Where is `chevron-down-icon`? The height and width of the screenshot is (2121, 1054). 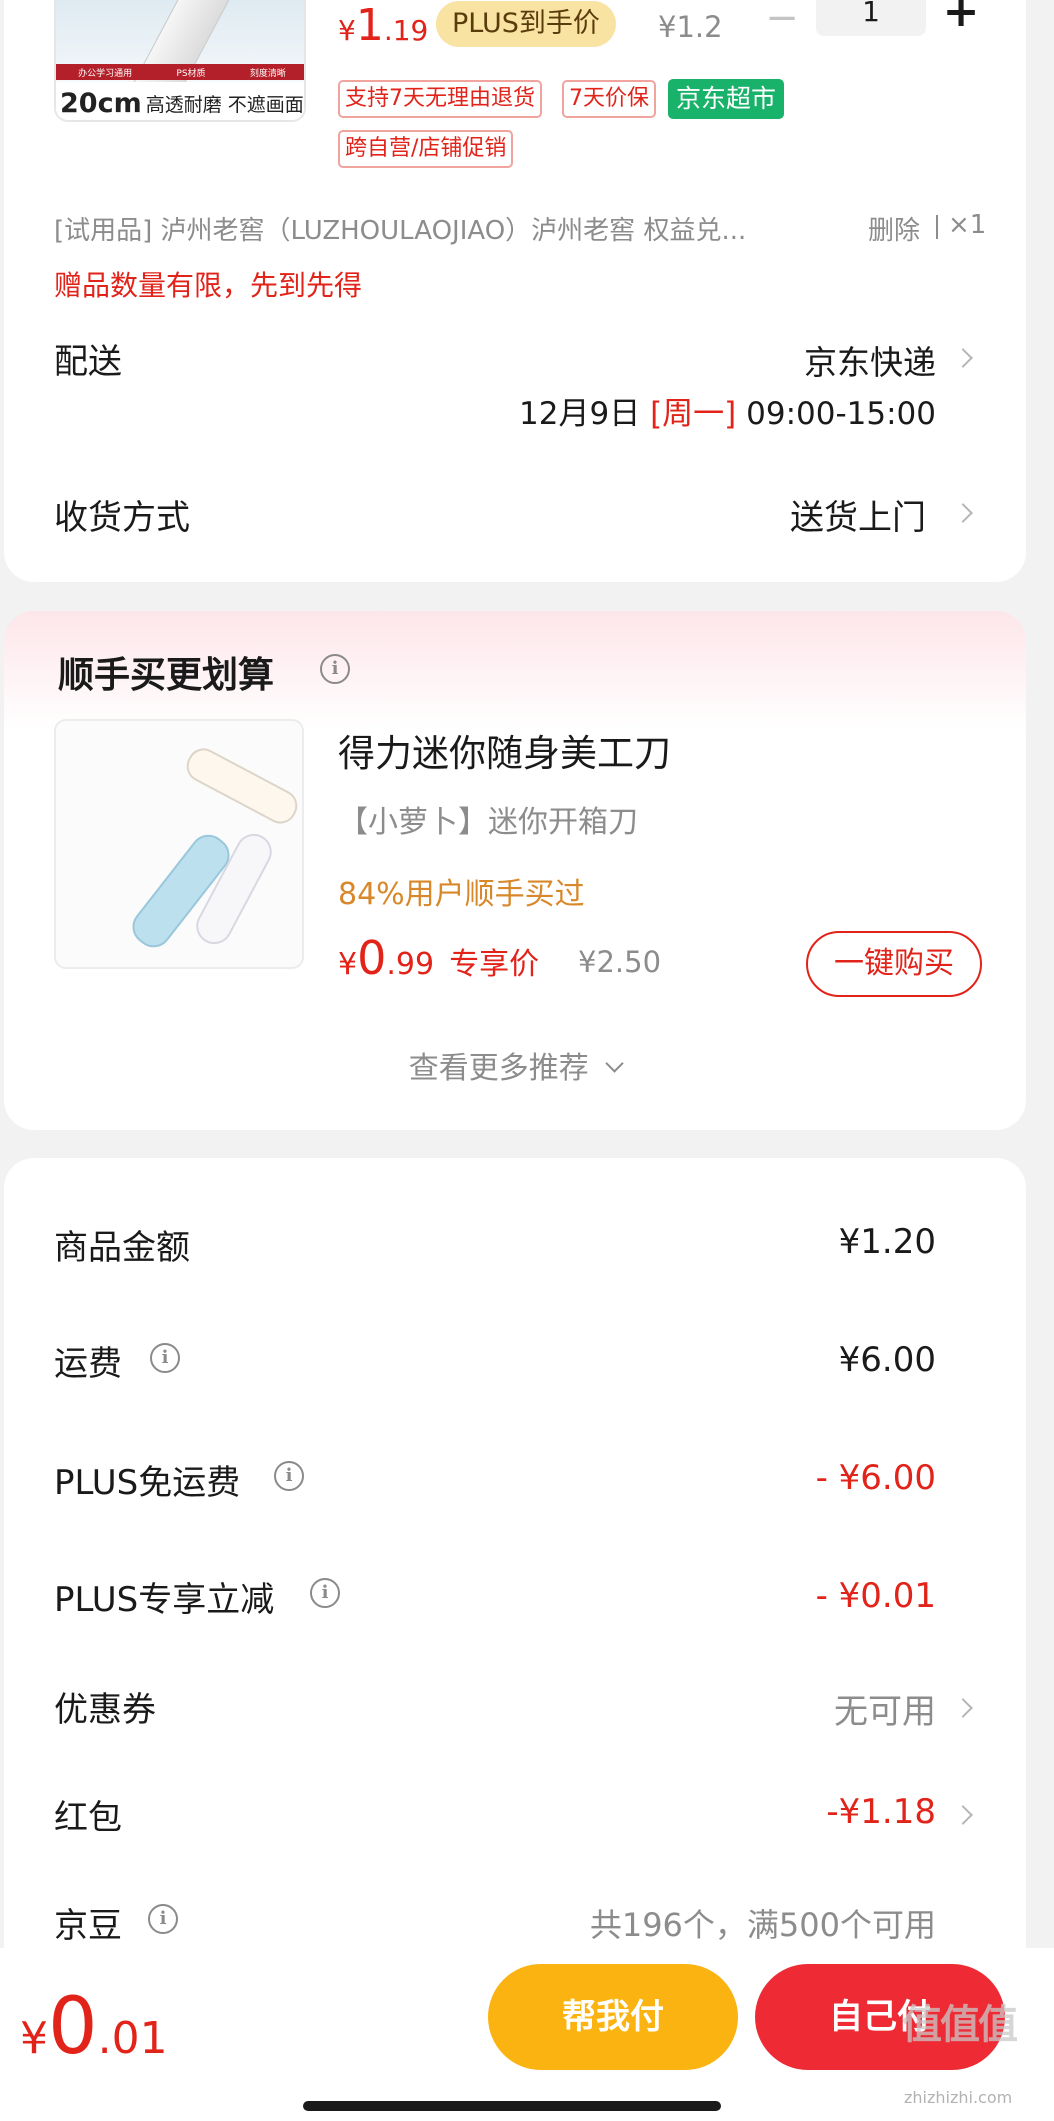 chevron-down-icon is located at coordinates (614, 1063).